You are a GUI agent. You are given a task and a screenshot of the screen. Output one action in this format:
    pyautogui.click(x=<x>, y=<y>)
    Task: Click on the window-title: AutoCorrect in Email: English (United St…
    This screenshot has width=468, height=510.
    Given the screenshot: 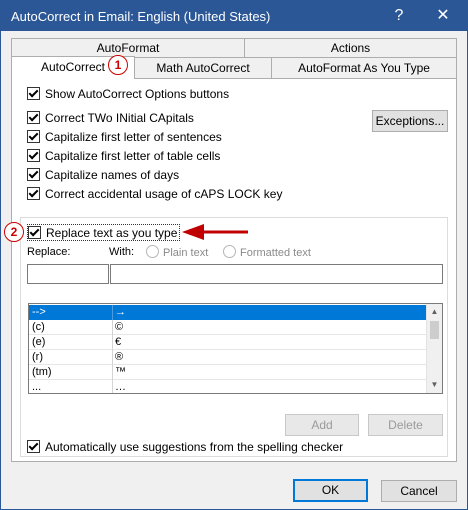 What is the action you would take?
    pyautogui.click(x=141, y=16)
    